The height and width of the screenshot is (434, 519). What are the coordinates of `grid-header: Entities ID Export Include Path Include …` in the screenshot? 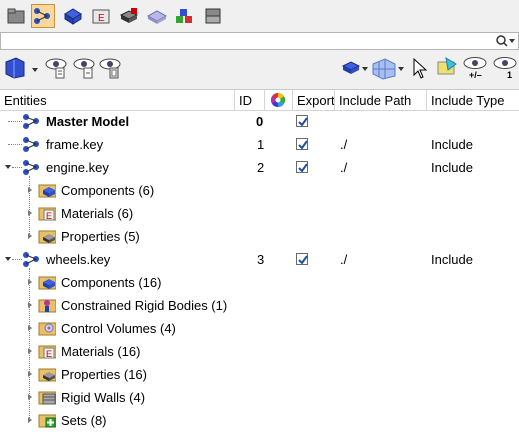 It's located at (259, 100).